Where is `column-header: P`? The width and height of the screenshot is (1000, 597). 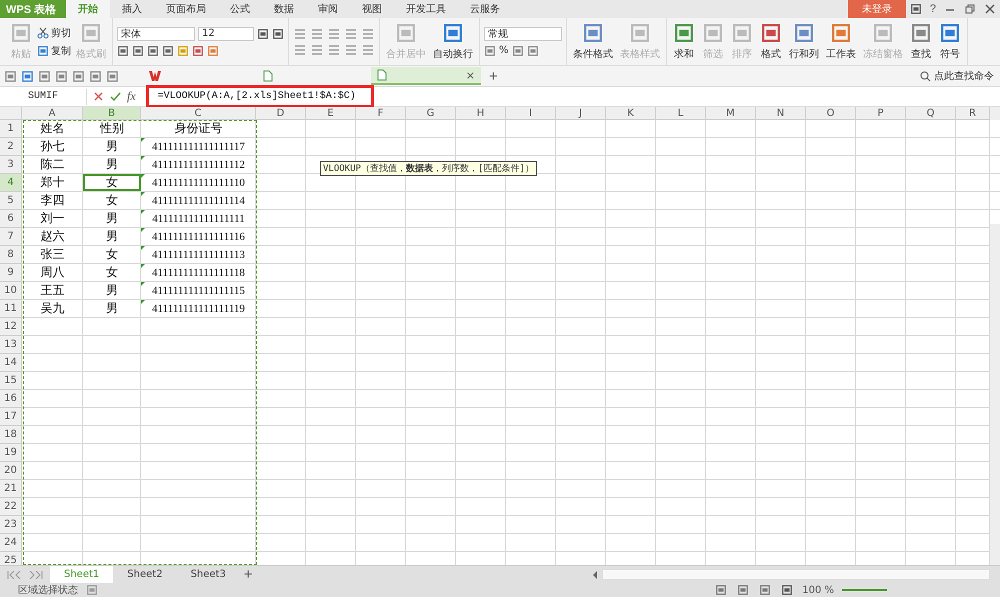 column-header: P is located at coordinates (881, 113).